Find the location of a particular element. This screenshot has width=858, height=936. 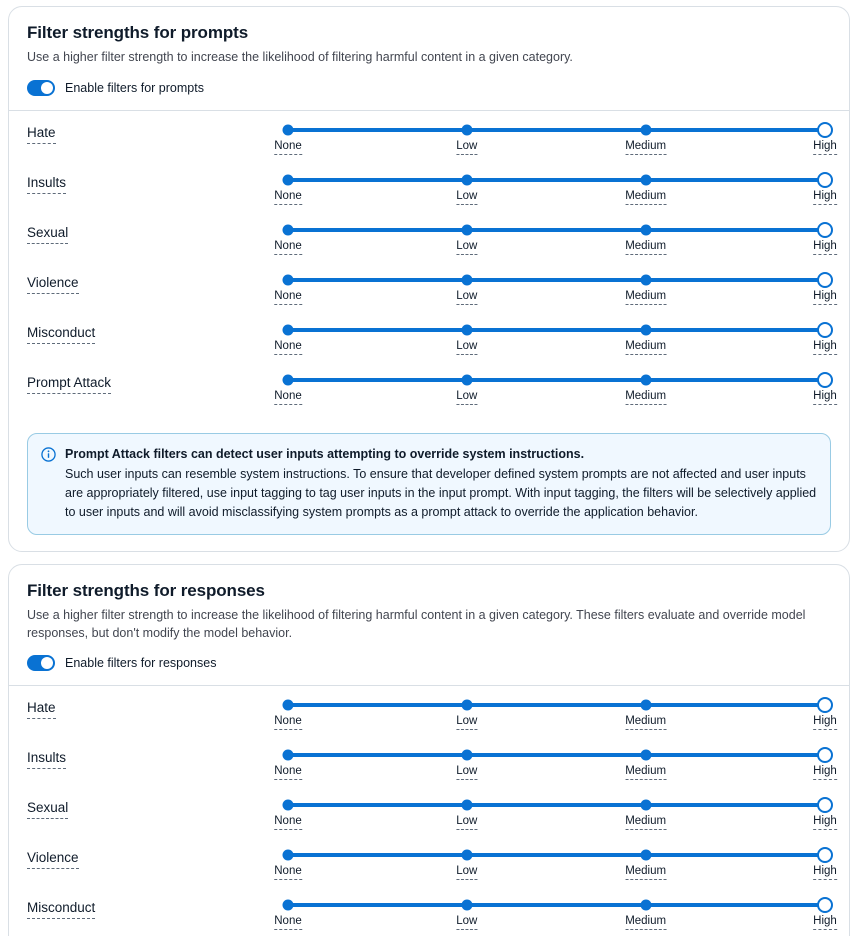

enable-filters-prompts-row: Enable filters for prompts is located at coordinates (429, 88).